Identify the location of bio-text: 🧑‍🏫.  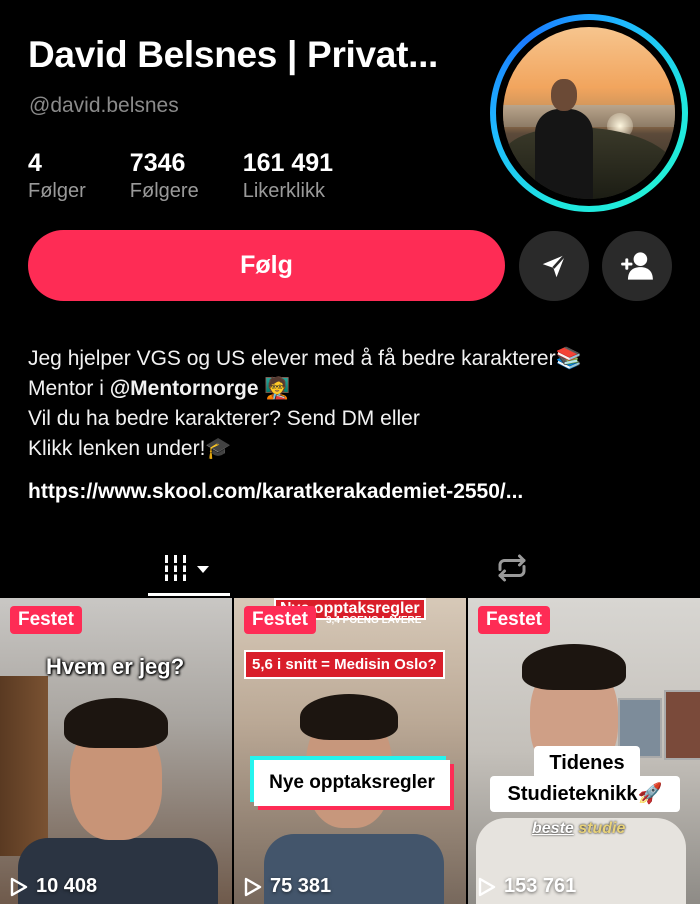
(274, 388).